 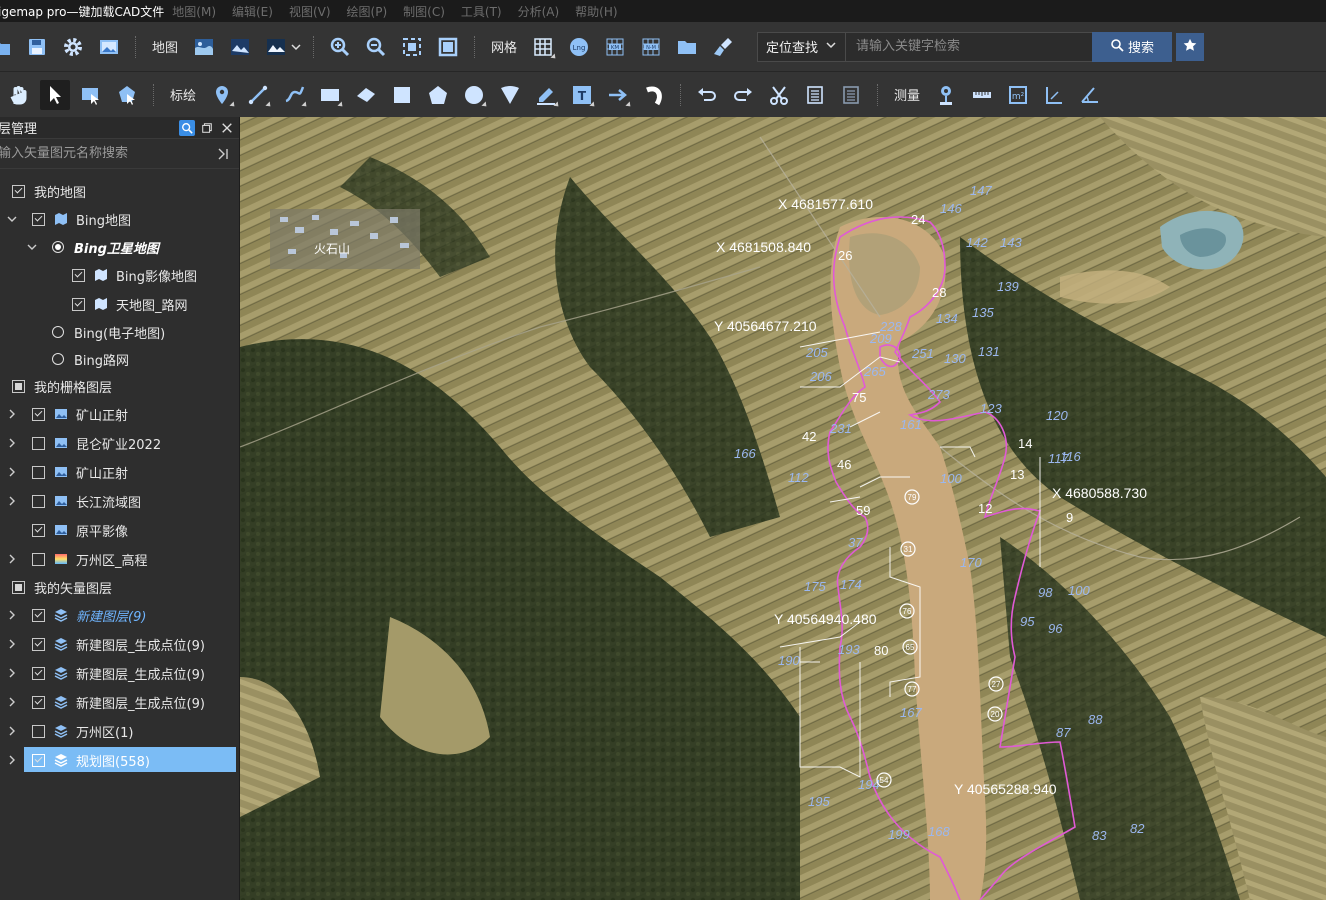 I want to click on layer-item-wanzhou: 万州区(1), so click(x=120, y=731).